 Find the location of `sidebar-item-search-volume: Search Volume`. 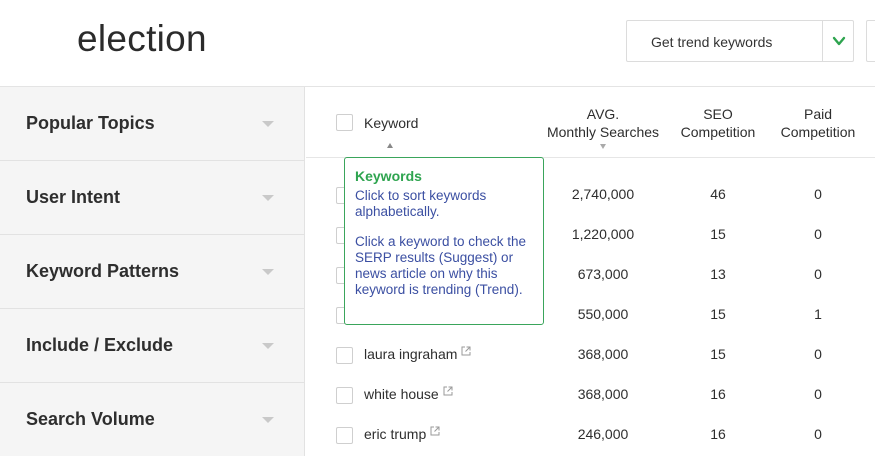

sidebar-item-search-volume: Search Volume is located at coordinates (152, 419).